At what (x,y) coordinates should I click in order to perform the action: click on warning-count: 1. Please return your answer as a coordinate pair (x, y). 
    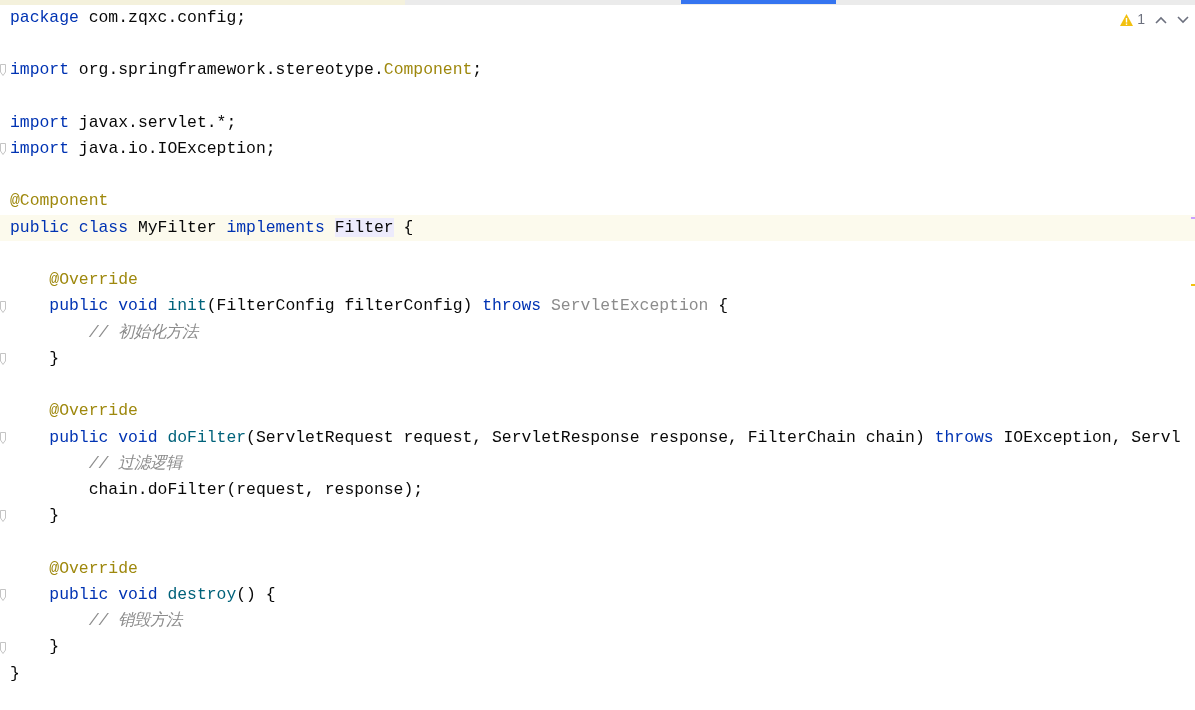
    Looking at the image, I should click on (1132, 19).